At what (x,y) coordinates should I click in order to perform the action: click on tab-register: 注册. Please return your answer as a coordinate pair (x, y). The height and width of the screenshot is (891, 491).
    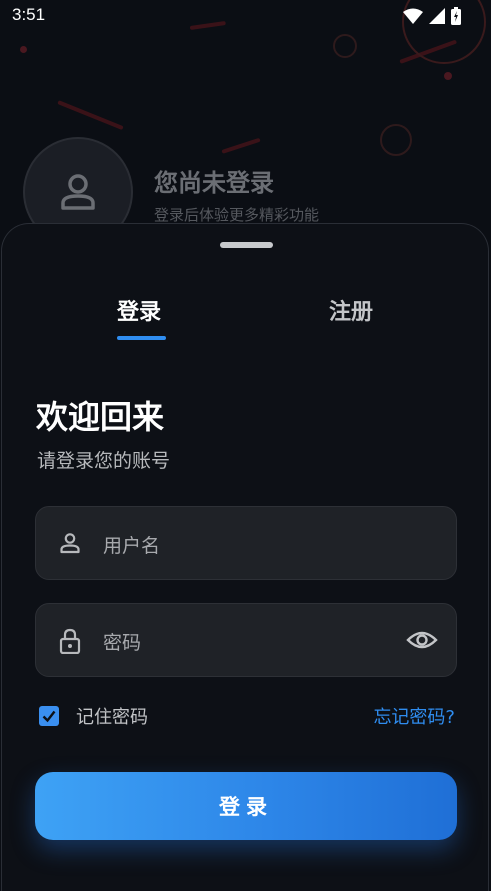
    Looking at the image, I should click on (351, 310).